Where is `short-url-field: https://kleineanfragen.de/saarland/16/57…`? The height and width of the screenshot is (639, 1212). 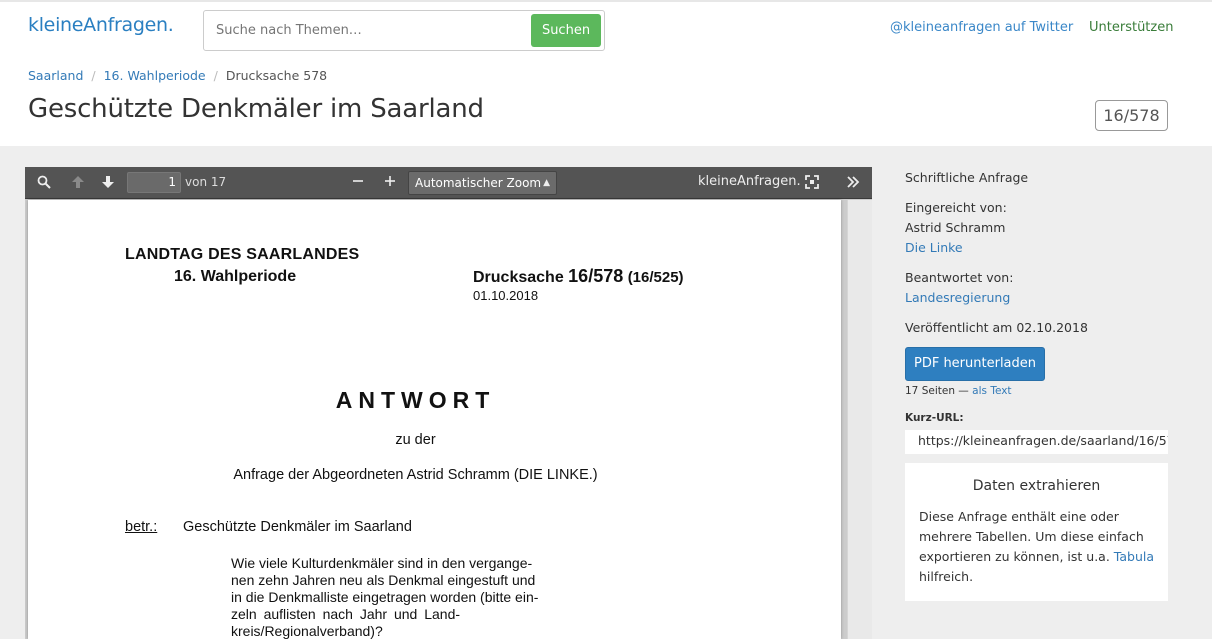
short-url-field: https://kleineanfragen.de/saarland/16/57… is located at coordinates (1036, 442).